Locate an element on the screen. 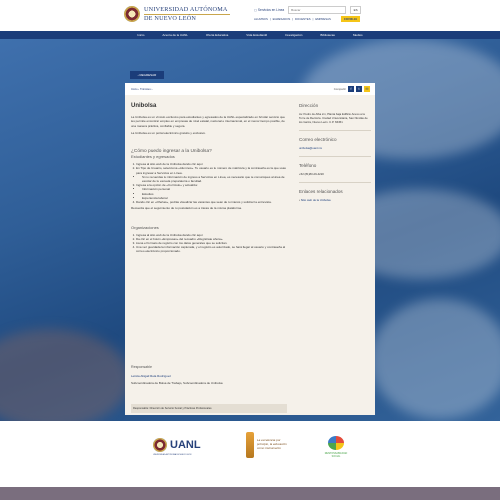  quick-link-empresas: EMPRESAS is located at coordinates (323, 19).